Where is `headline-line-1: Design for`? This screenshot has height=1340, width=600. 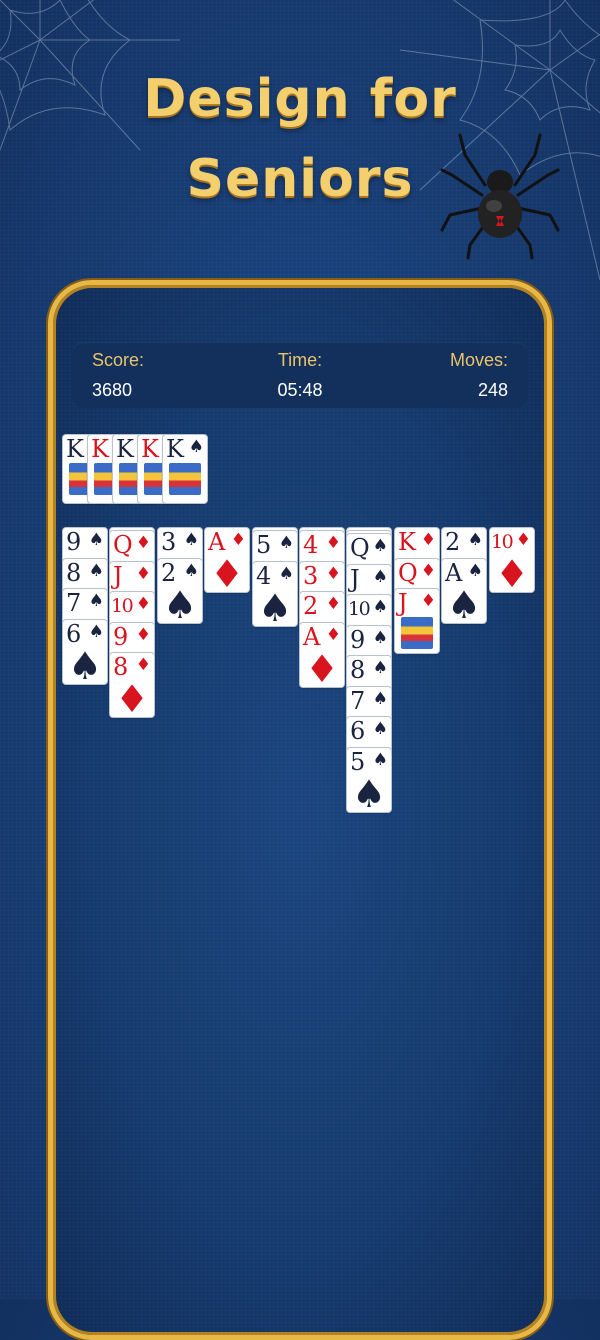
headline-line-1: Design for is located at coordinates (300, 99).